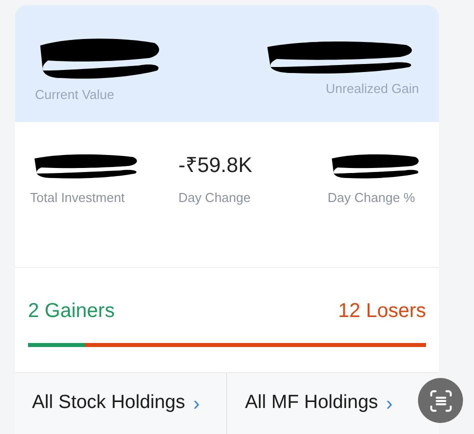 Image resolution: width=474 pixels, height=434 pixels. I want to click on holdings-link: All Stock Holdings ›, so click(116, 403).